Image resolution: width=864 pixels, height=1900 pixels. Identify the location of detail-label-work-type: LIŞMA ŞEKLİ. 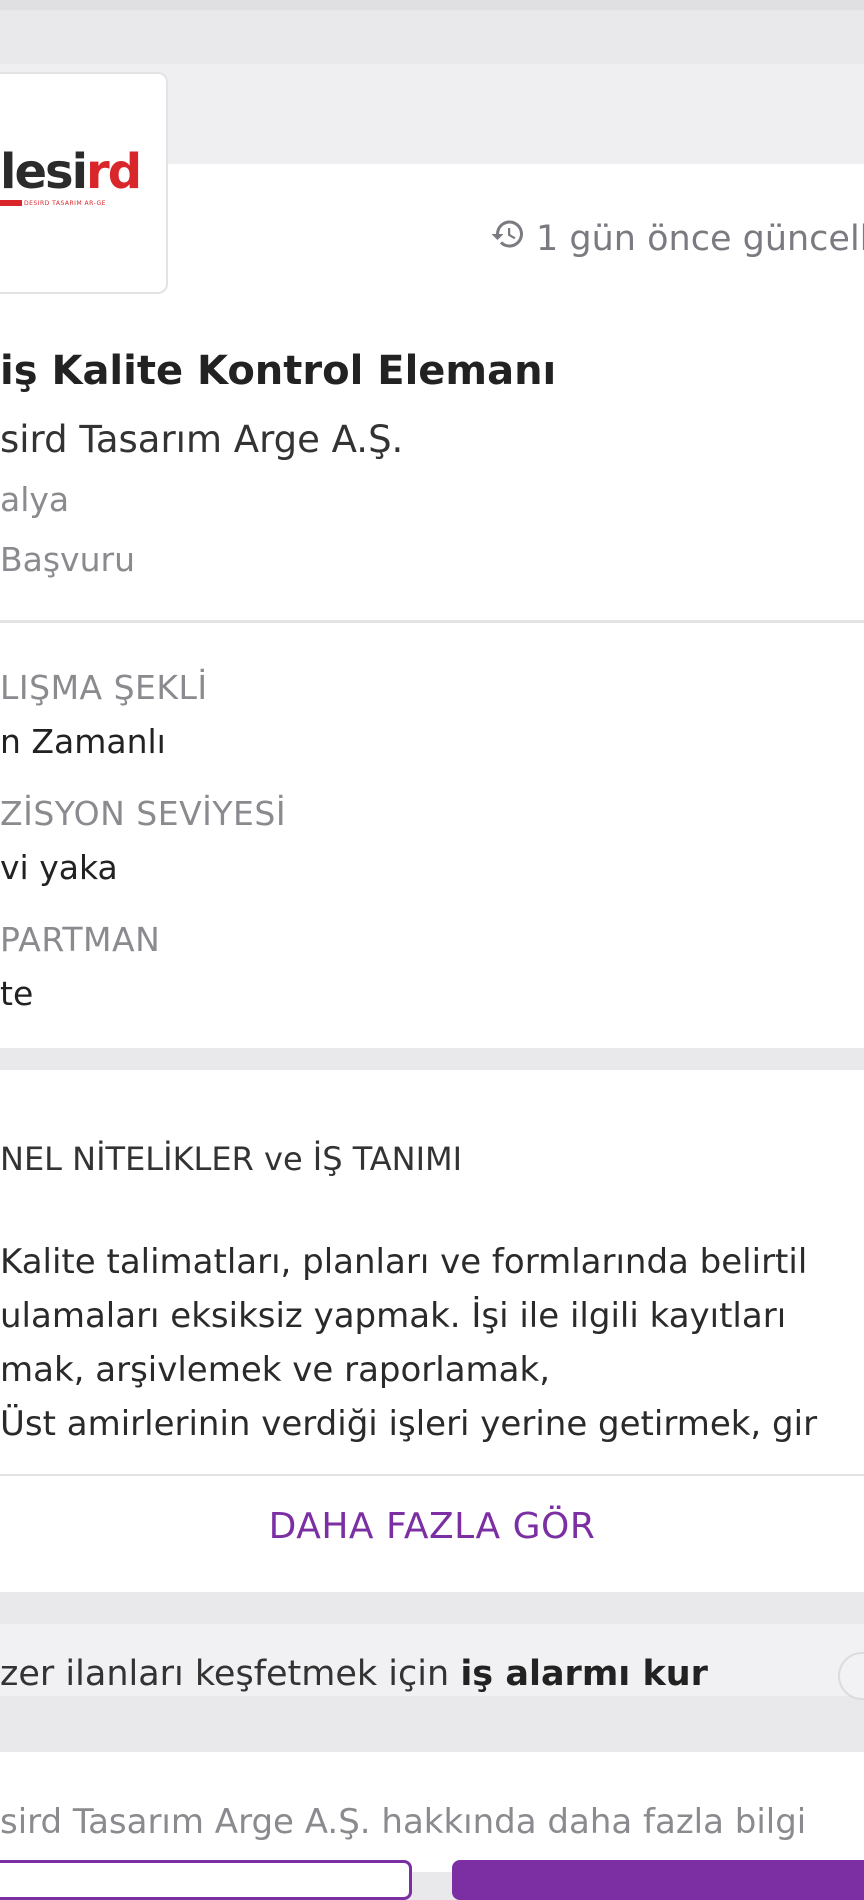
(104, 687).